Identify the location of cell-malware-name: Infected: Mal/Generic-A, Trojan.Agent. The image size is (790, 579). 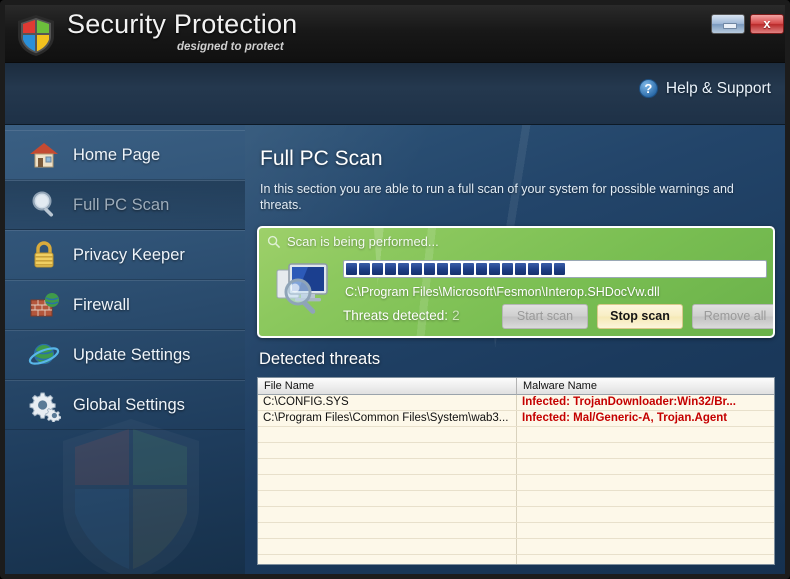
(625, 418).